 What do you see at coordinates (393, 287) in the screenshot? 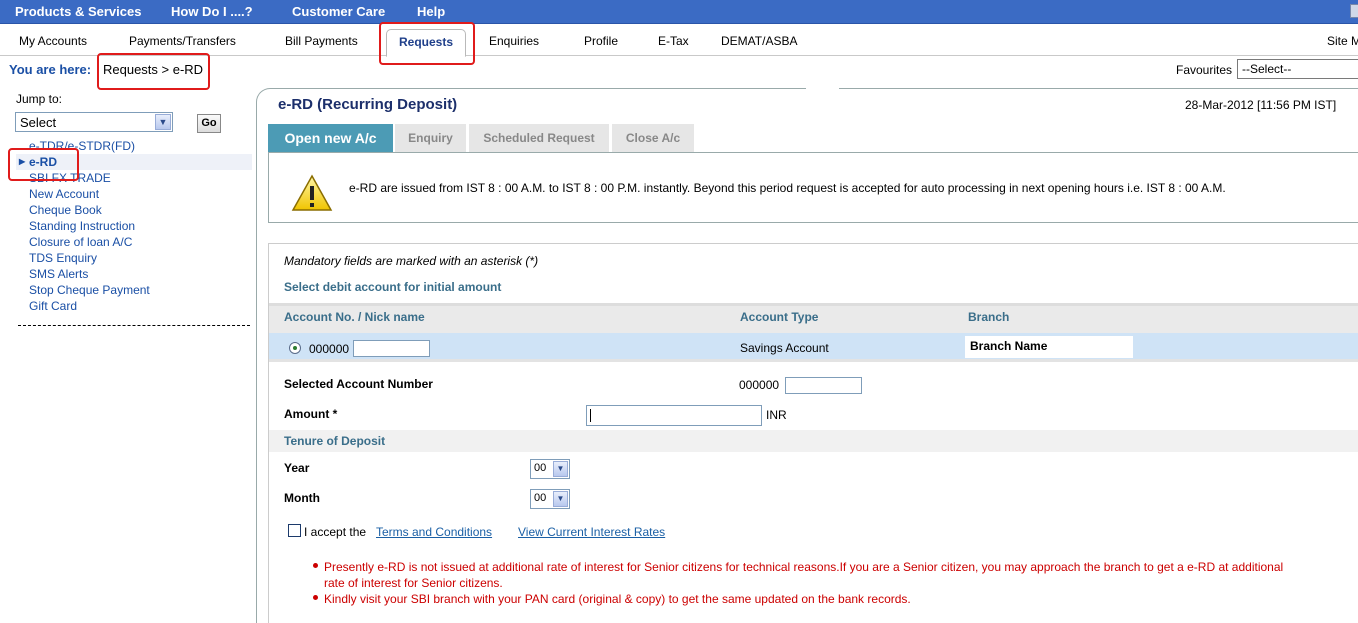
I see `debit-account-heading: Select debit account for initial amount` at bounding box center [393, 287].